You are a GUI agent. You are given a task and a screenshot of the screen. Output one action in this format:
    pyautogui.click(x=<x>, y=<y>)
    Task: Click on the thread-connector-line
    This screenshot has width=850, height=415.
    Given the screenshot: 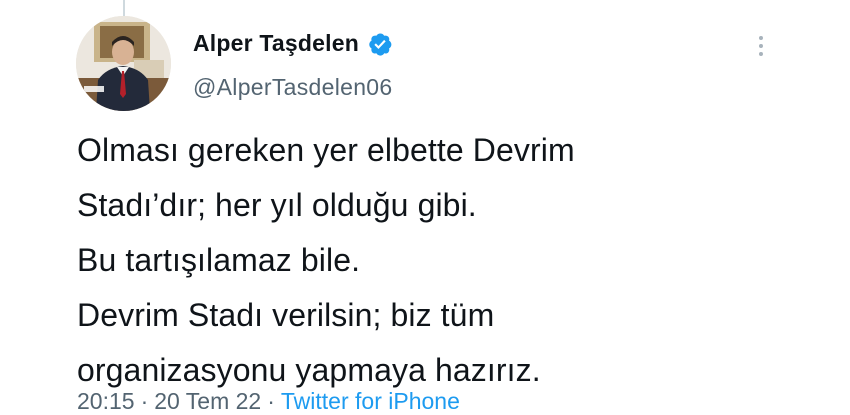 What is the action you would take?
    pyautogui.click(x=124, y=8)
    